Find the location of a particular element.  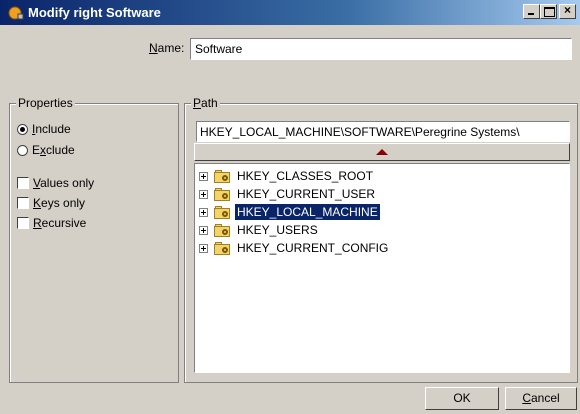

tree-item: HKEY_CURRENT_CONFIG is located at coordinates (294, 248).